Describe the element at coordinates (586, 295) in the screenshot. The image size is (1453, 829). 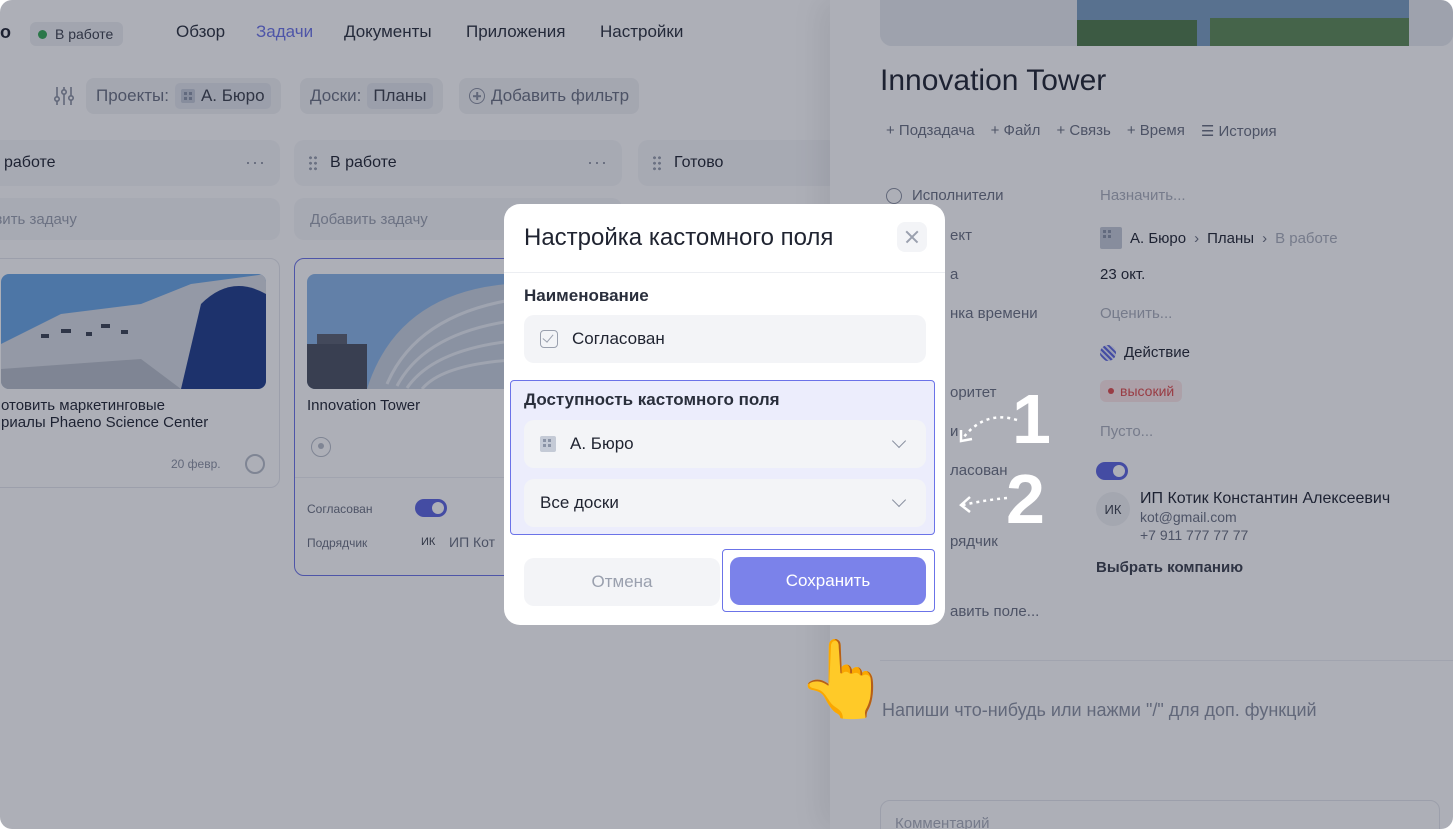
I see `name-section-label: Наименование` at that location.